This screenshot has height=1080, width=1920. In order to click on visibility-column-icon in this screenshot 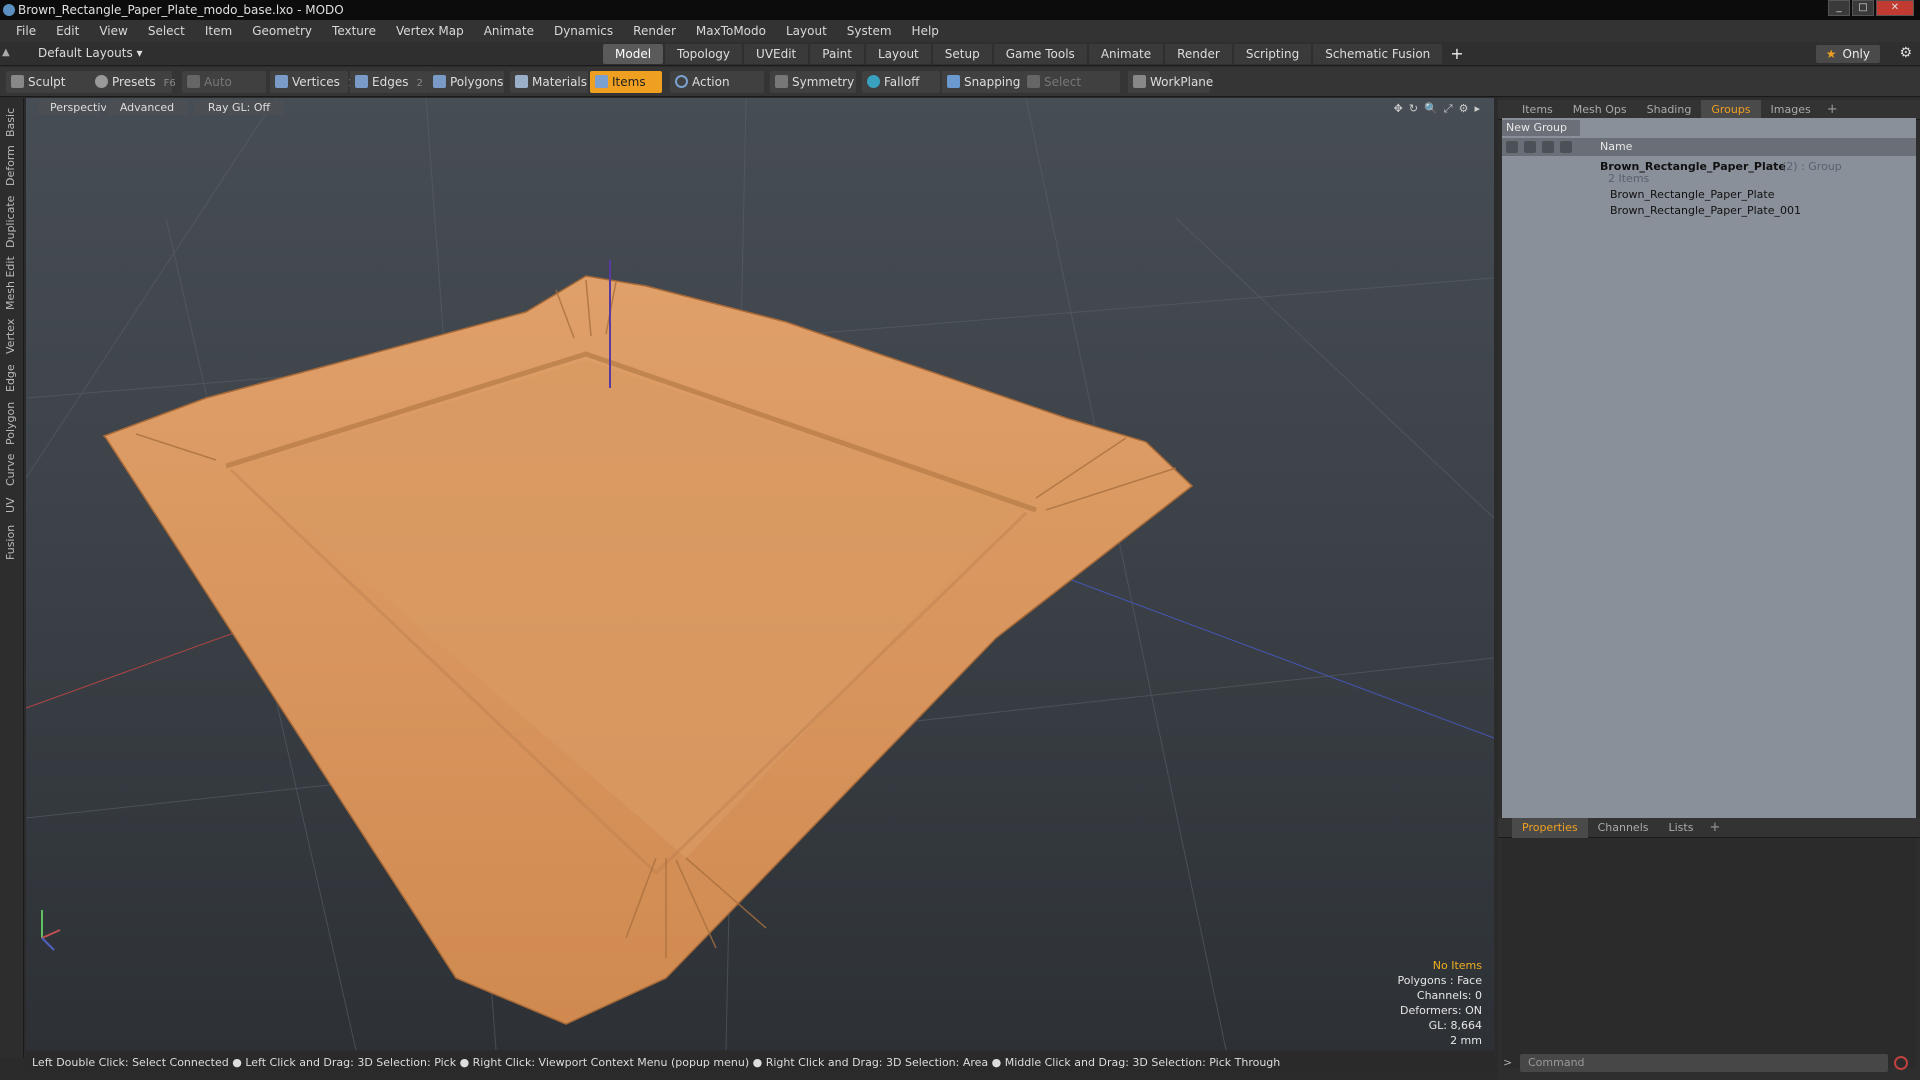, I will do `click(1512, 147)`.